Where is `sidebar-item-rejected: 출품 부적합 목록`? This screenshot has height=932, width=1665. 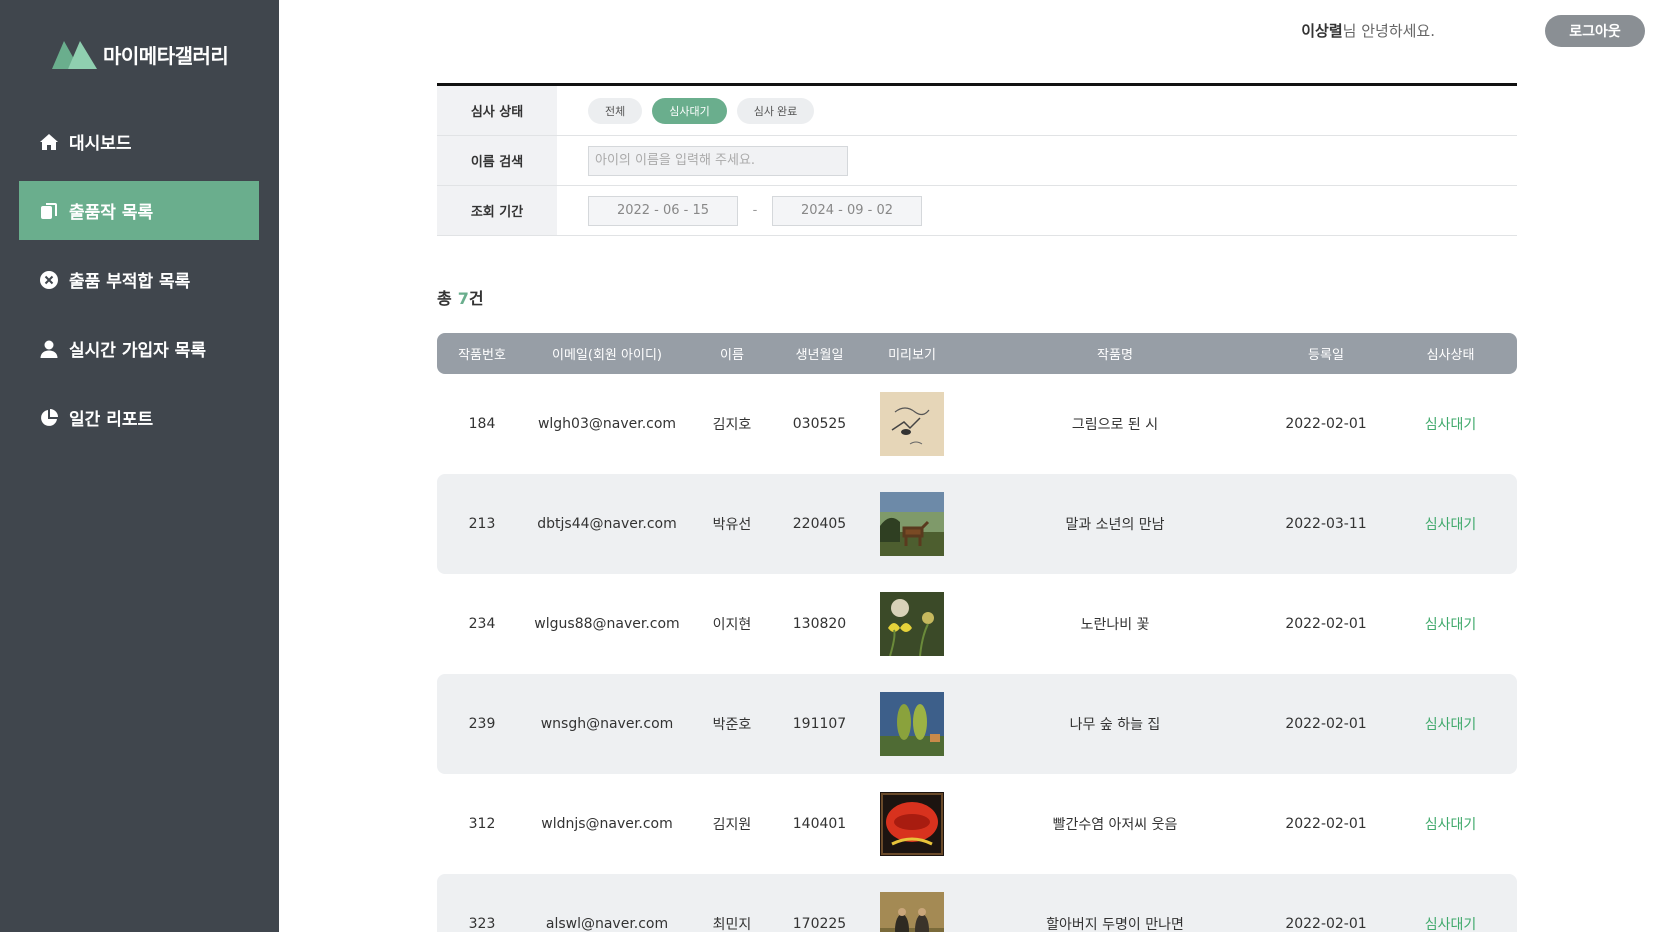 sidebar-item-rejected: 출품 부적합 목록 is located at coordinates (139, 279).